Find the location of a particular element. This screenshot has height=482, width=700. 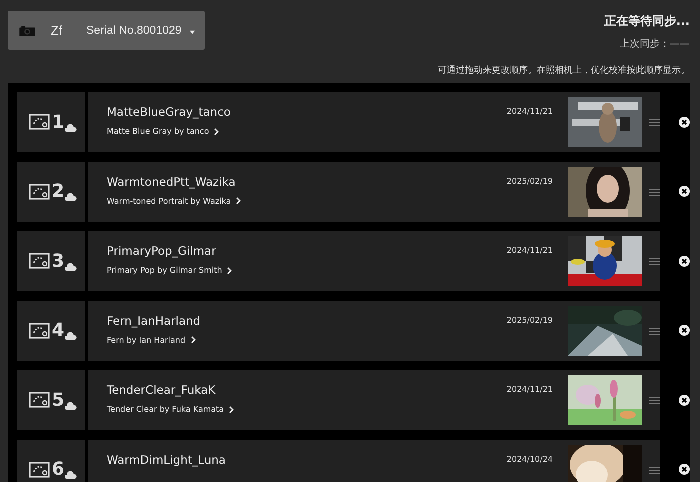

last-sync: 上次同步：—— is located at coordinates (655, 44).